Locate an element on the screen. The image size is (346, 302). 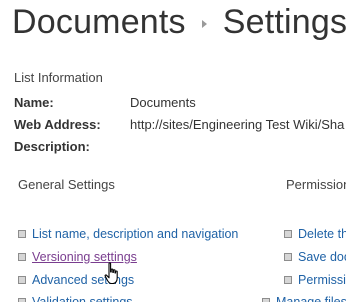
list-name-description-navigation-link: List name, description and navigation is located at coordinates (135, 234).